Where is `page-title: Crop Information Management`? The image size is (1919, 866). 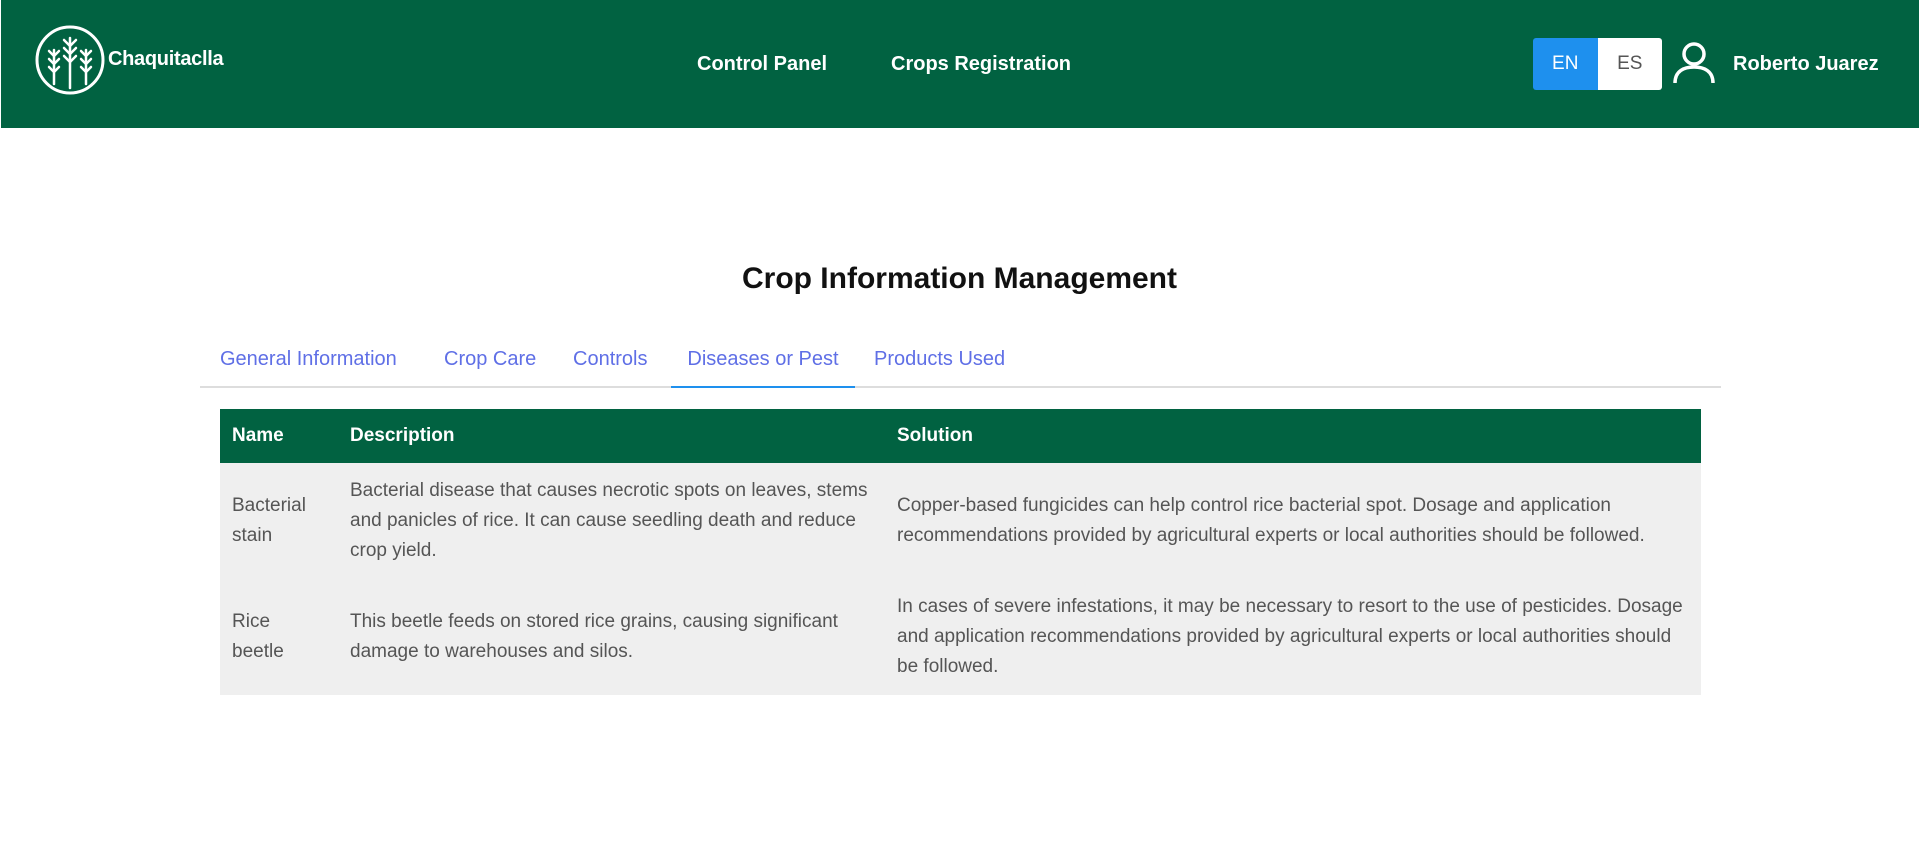
page-title: Crop Information Management is located at coordinates (959, 278).